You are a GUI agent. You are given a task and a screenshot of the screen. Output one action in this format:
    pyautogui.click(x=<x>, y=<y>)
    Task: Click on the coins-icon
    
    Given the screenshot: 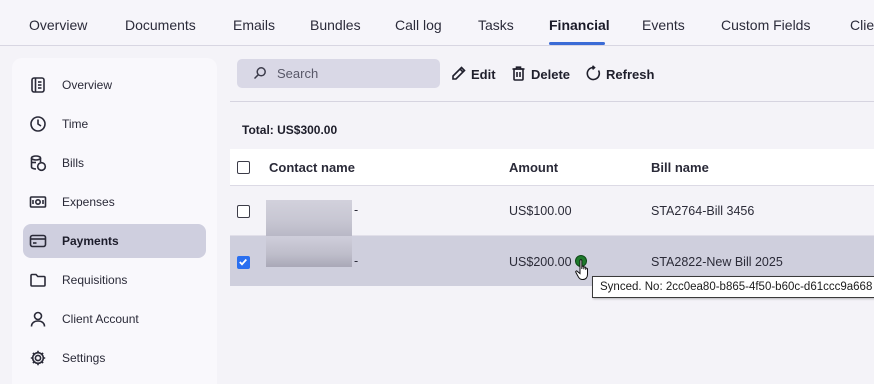 What is the action you would take?
    pyautogui.click(x=38, y=163)
    